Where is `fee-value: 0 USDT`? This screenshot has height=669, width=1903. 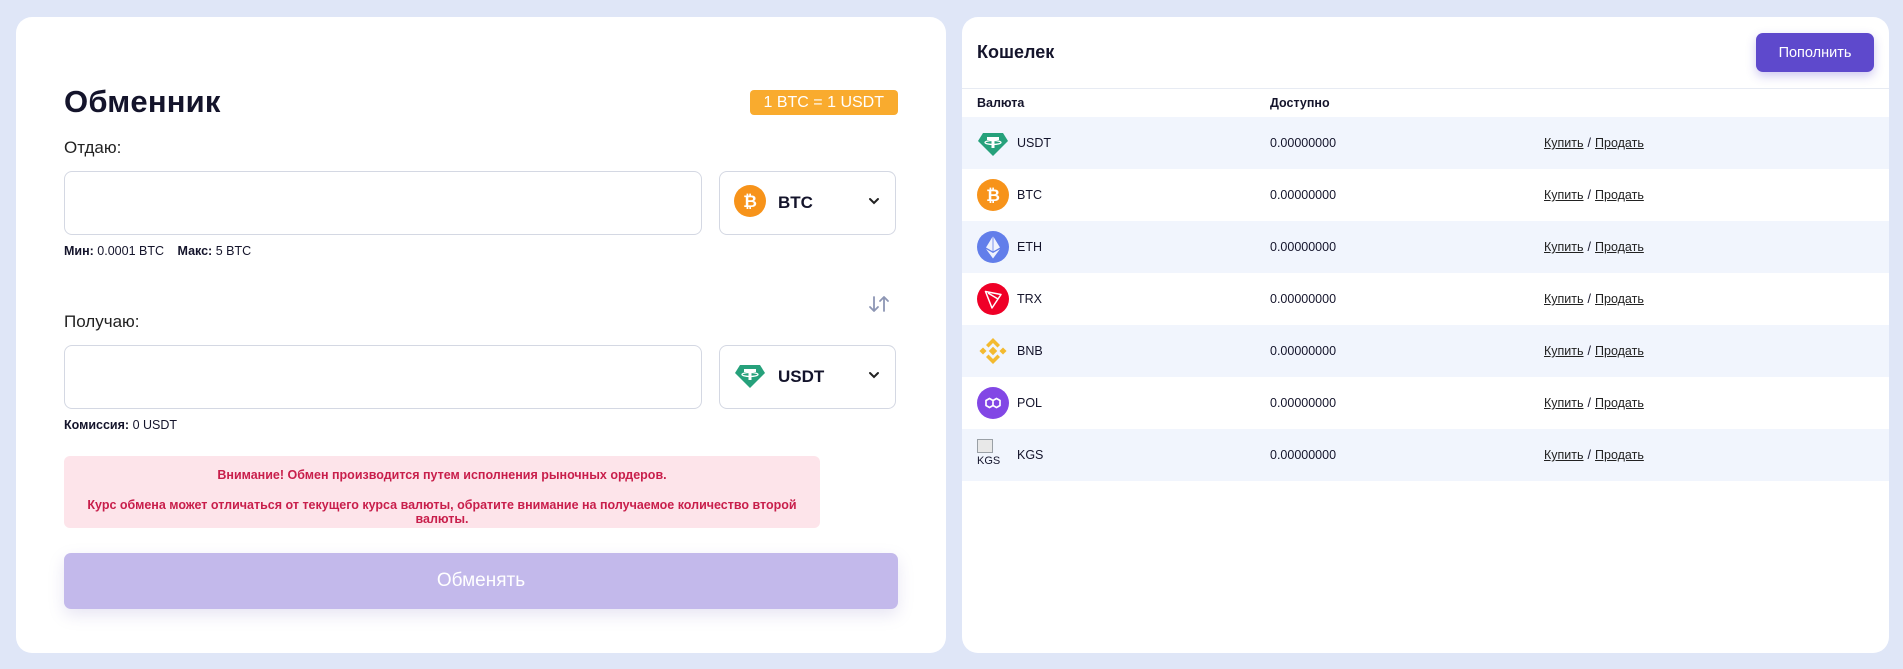 fee-value: 0 USDT is located at coordinates (155, 425).